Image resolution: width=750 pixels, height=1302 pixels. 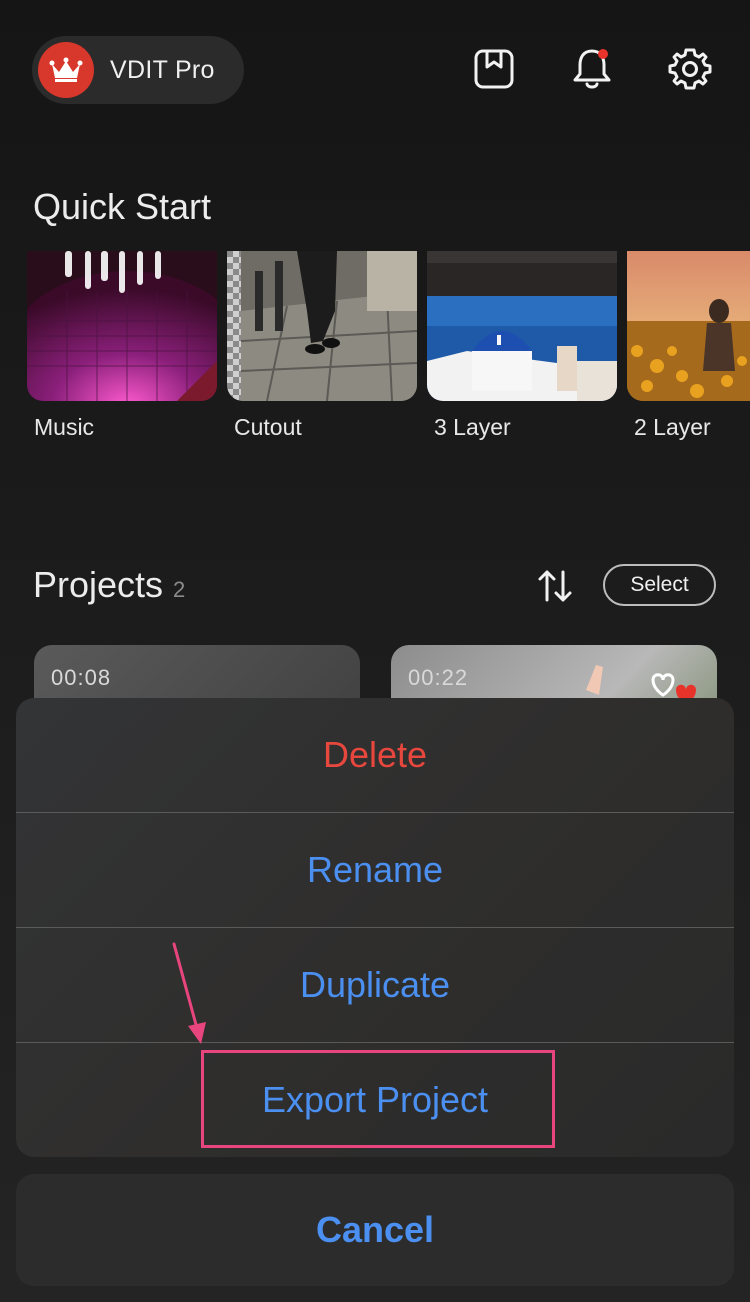 What do you see at coordinates (522, 326) in the screenshot?
I see `quick-start-card-3-layer` at bounding box center [522, 326].